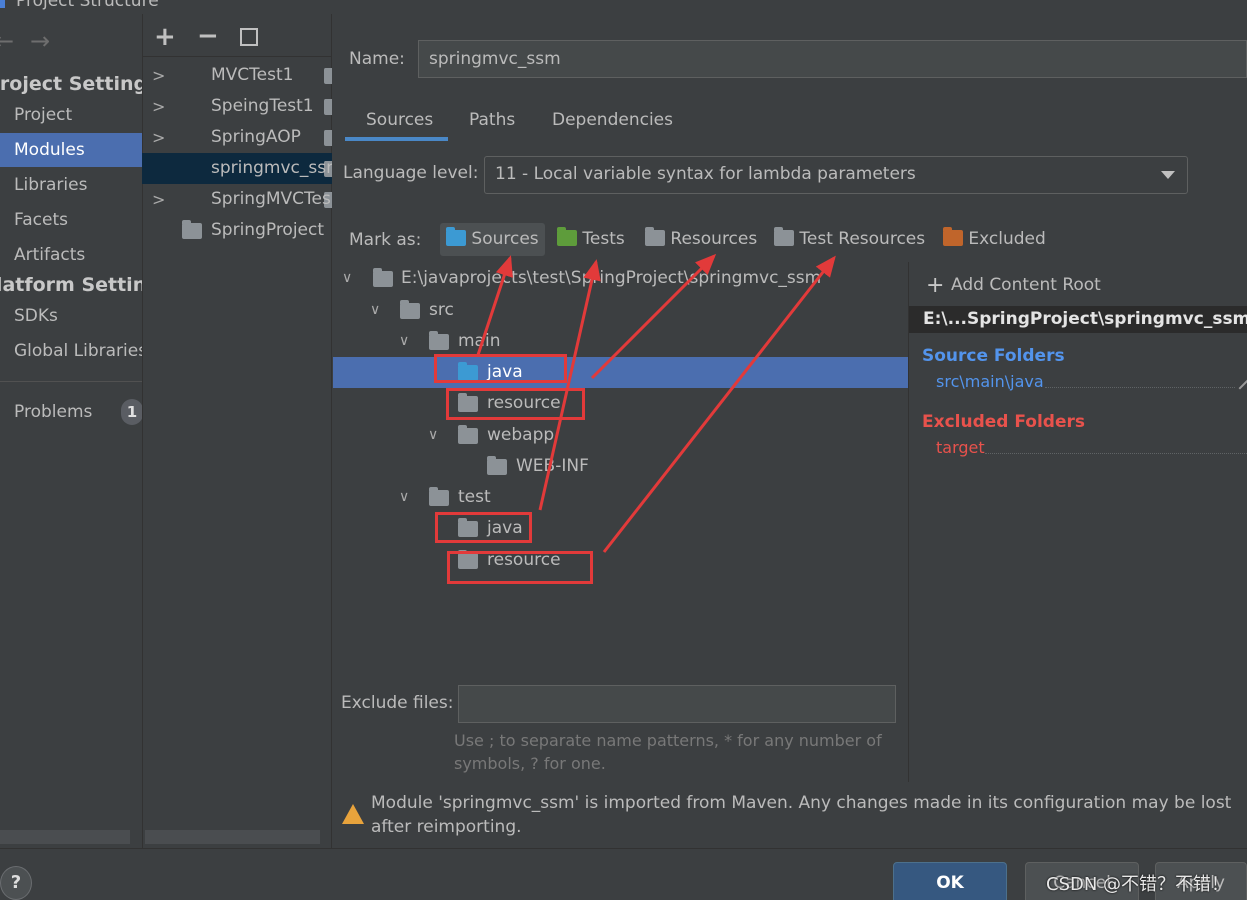 Image resolution: width=1247 pixels, height=900 pixels. What do you see at coordinates (620, 403) in the screenshot?
I see `tree-row-main-resource: resource` at bounding box center [620, 403].